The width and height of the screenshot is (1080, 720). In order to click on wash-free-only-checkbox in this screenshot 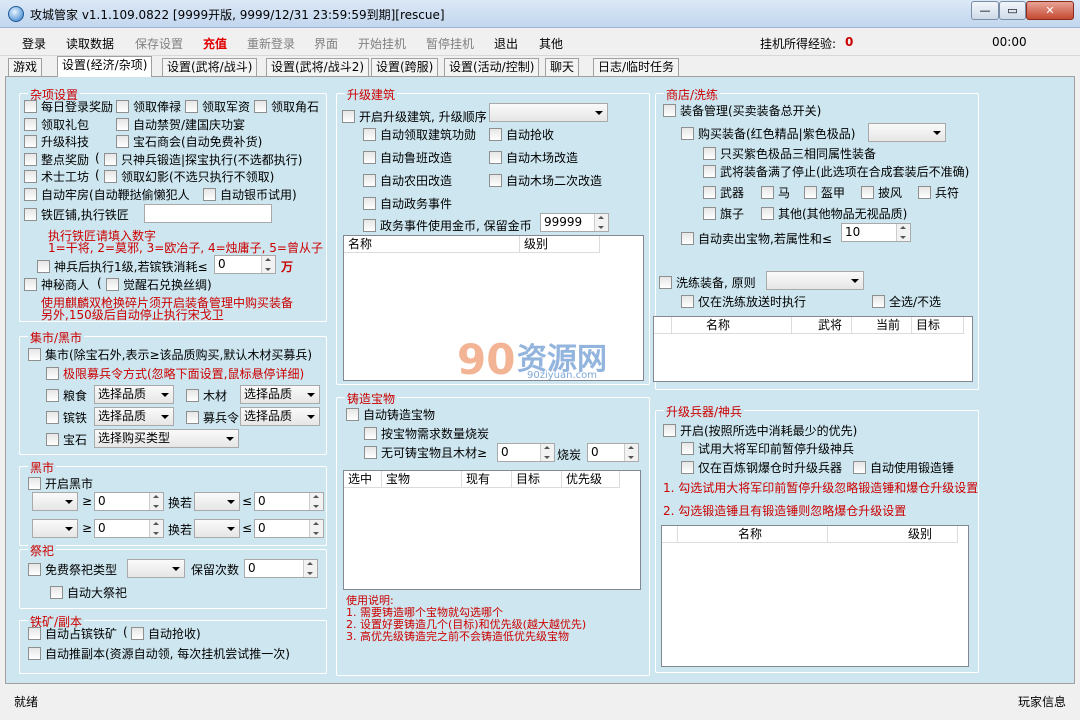, I will do `click(687, 301)`.